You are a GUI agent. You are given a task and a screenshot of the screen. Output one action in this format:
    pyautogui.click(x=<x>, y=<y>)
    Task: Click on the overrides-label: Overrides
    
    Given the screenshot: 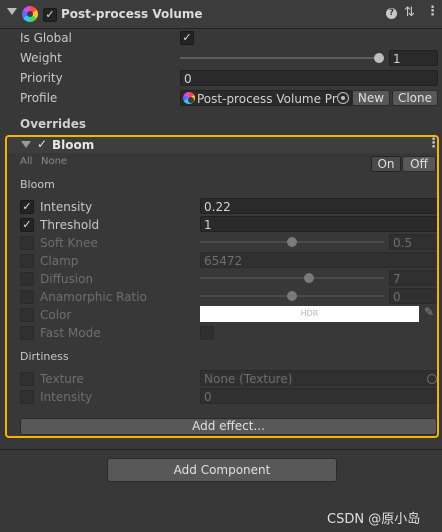 What is the action you would take?
    pyautogui.click(x=53, y=124)
    